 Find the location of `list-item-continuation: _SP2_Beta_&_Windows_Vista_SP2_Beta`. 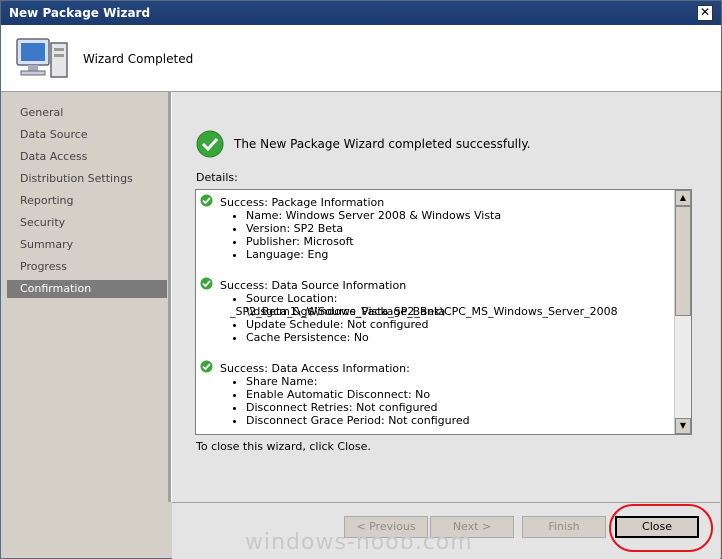

list-item-continuation: _SP2_Beta_&_Windows_Vista_SP2_Beta is located at coordinates (338, 311).